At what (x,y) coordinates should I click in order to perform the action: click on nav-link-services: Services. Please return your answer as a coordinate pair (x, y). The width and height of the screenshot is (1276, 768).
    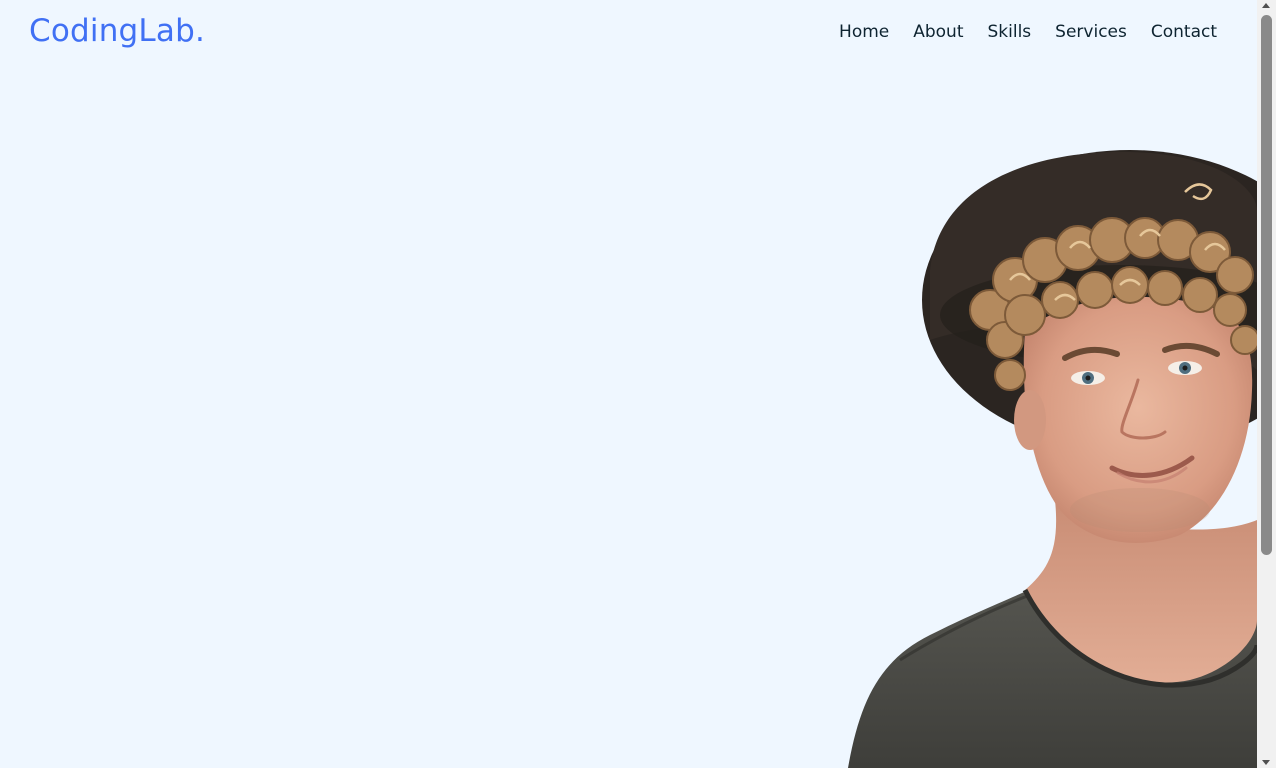
    Looking at the image, I should click on (1091, 32).